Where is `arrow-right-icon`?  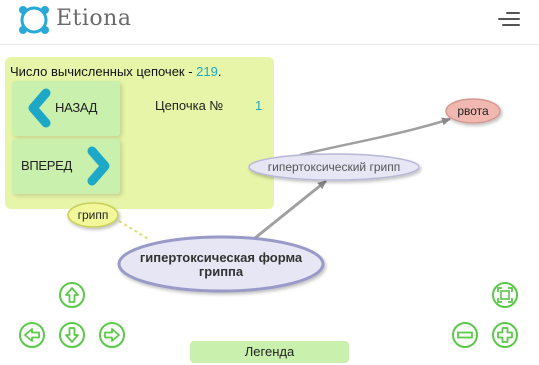
arrow-right-icon is located at coordinates (112, 335).